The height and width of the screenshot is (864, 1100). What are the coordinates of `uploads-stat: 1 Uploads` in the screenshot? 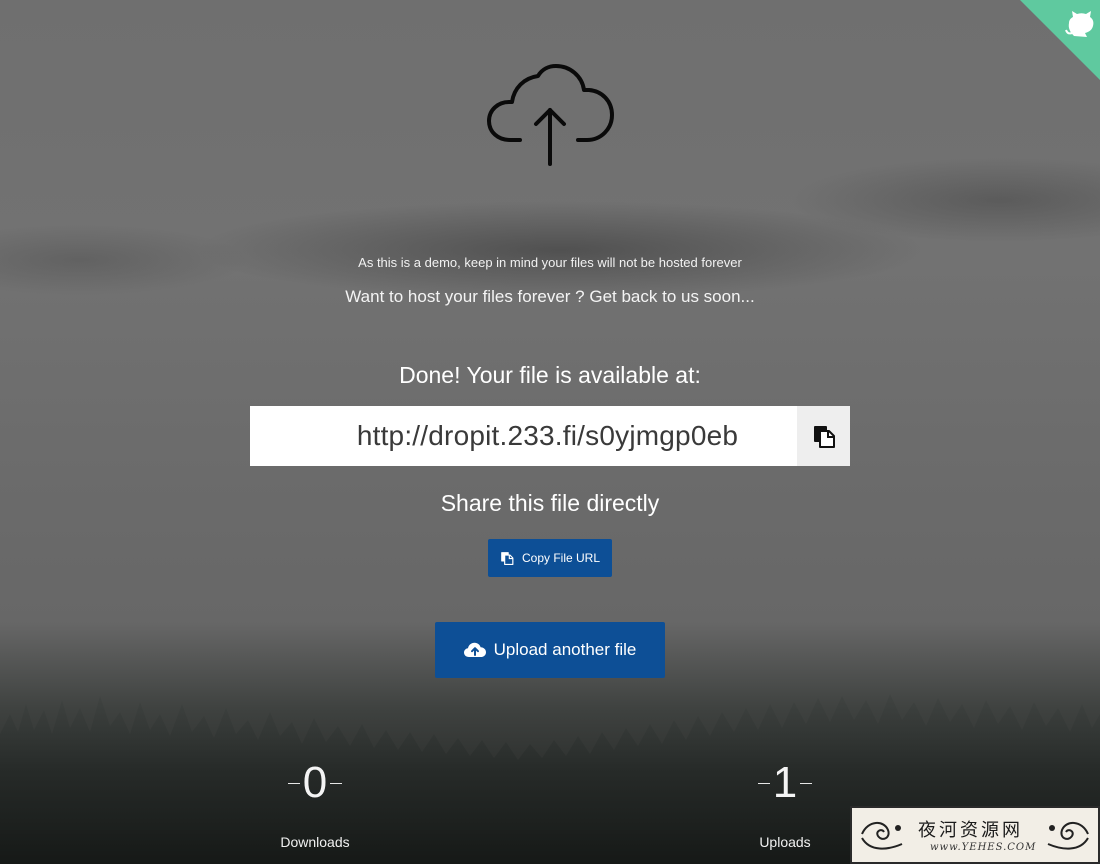 It's located at (785, 804).